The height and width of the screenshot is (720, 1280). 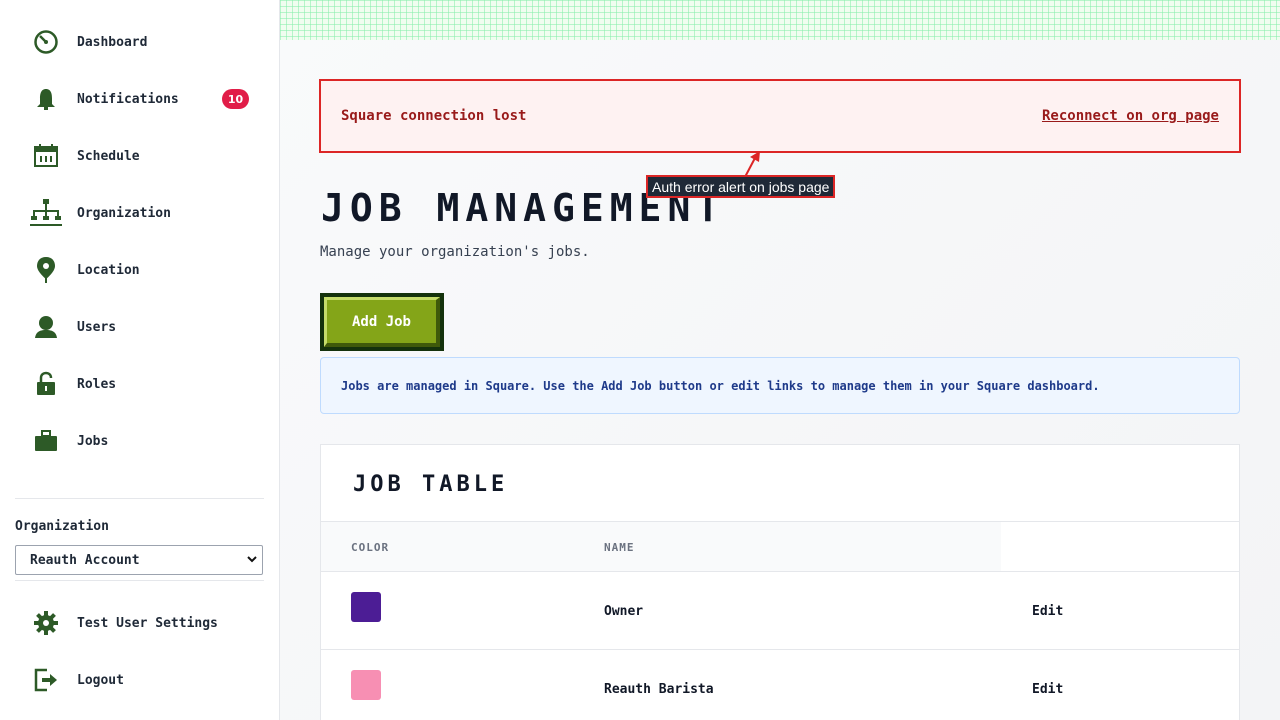 I want to click on sidebar-item-partial, so click(x=147, y=485).